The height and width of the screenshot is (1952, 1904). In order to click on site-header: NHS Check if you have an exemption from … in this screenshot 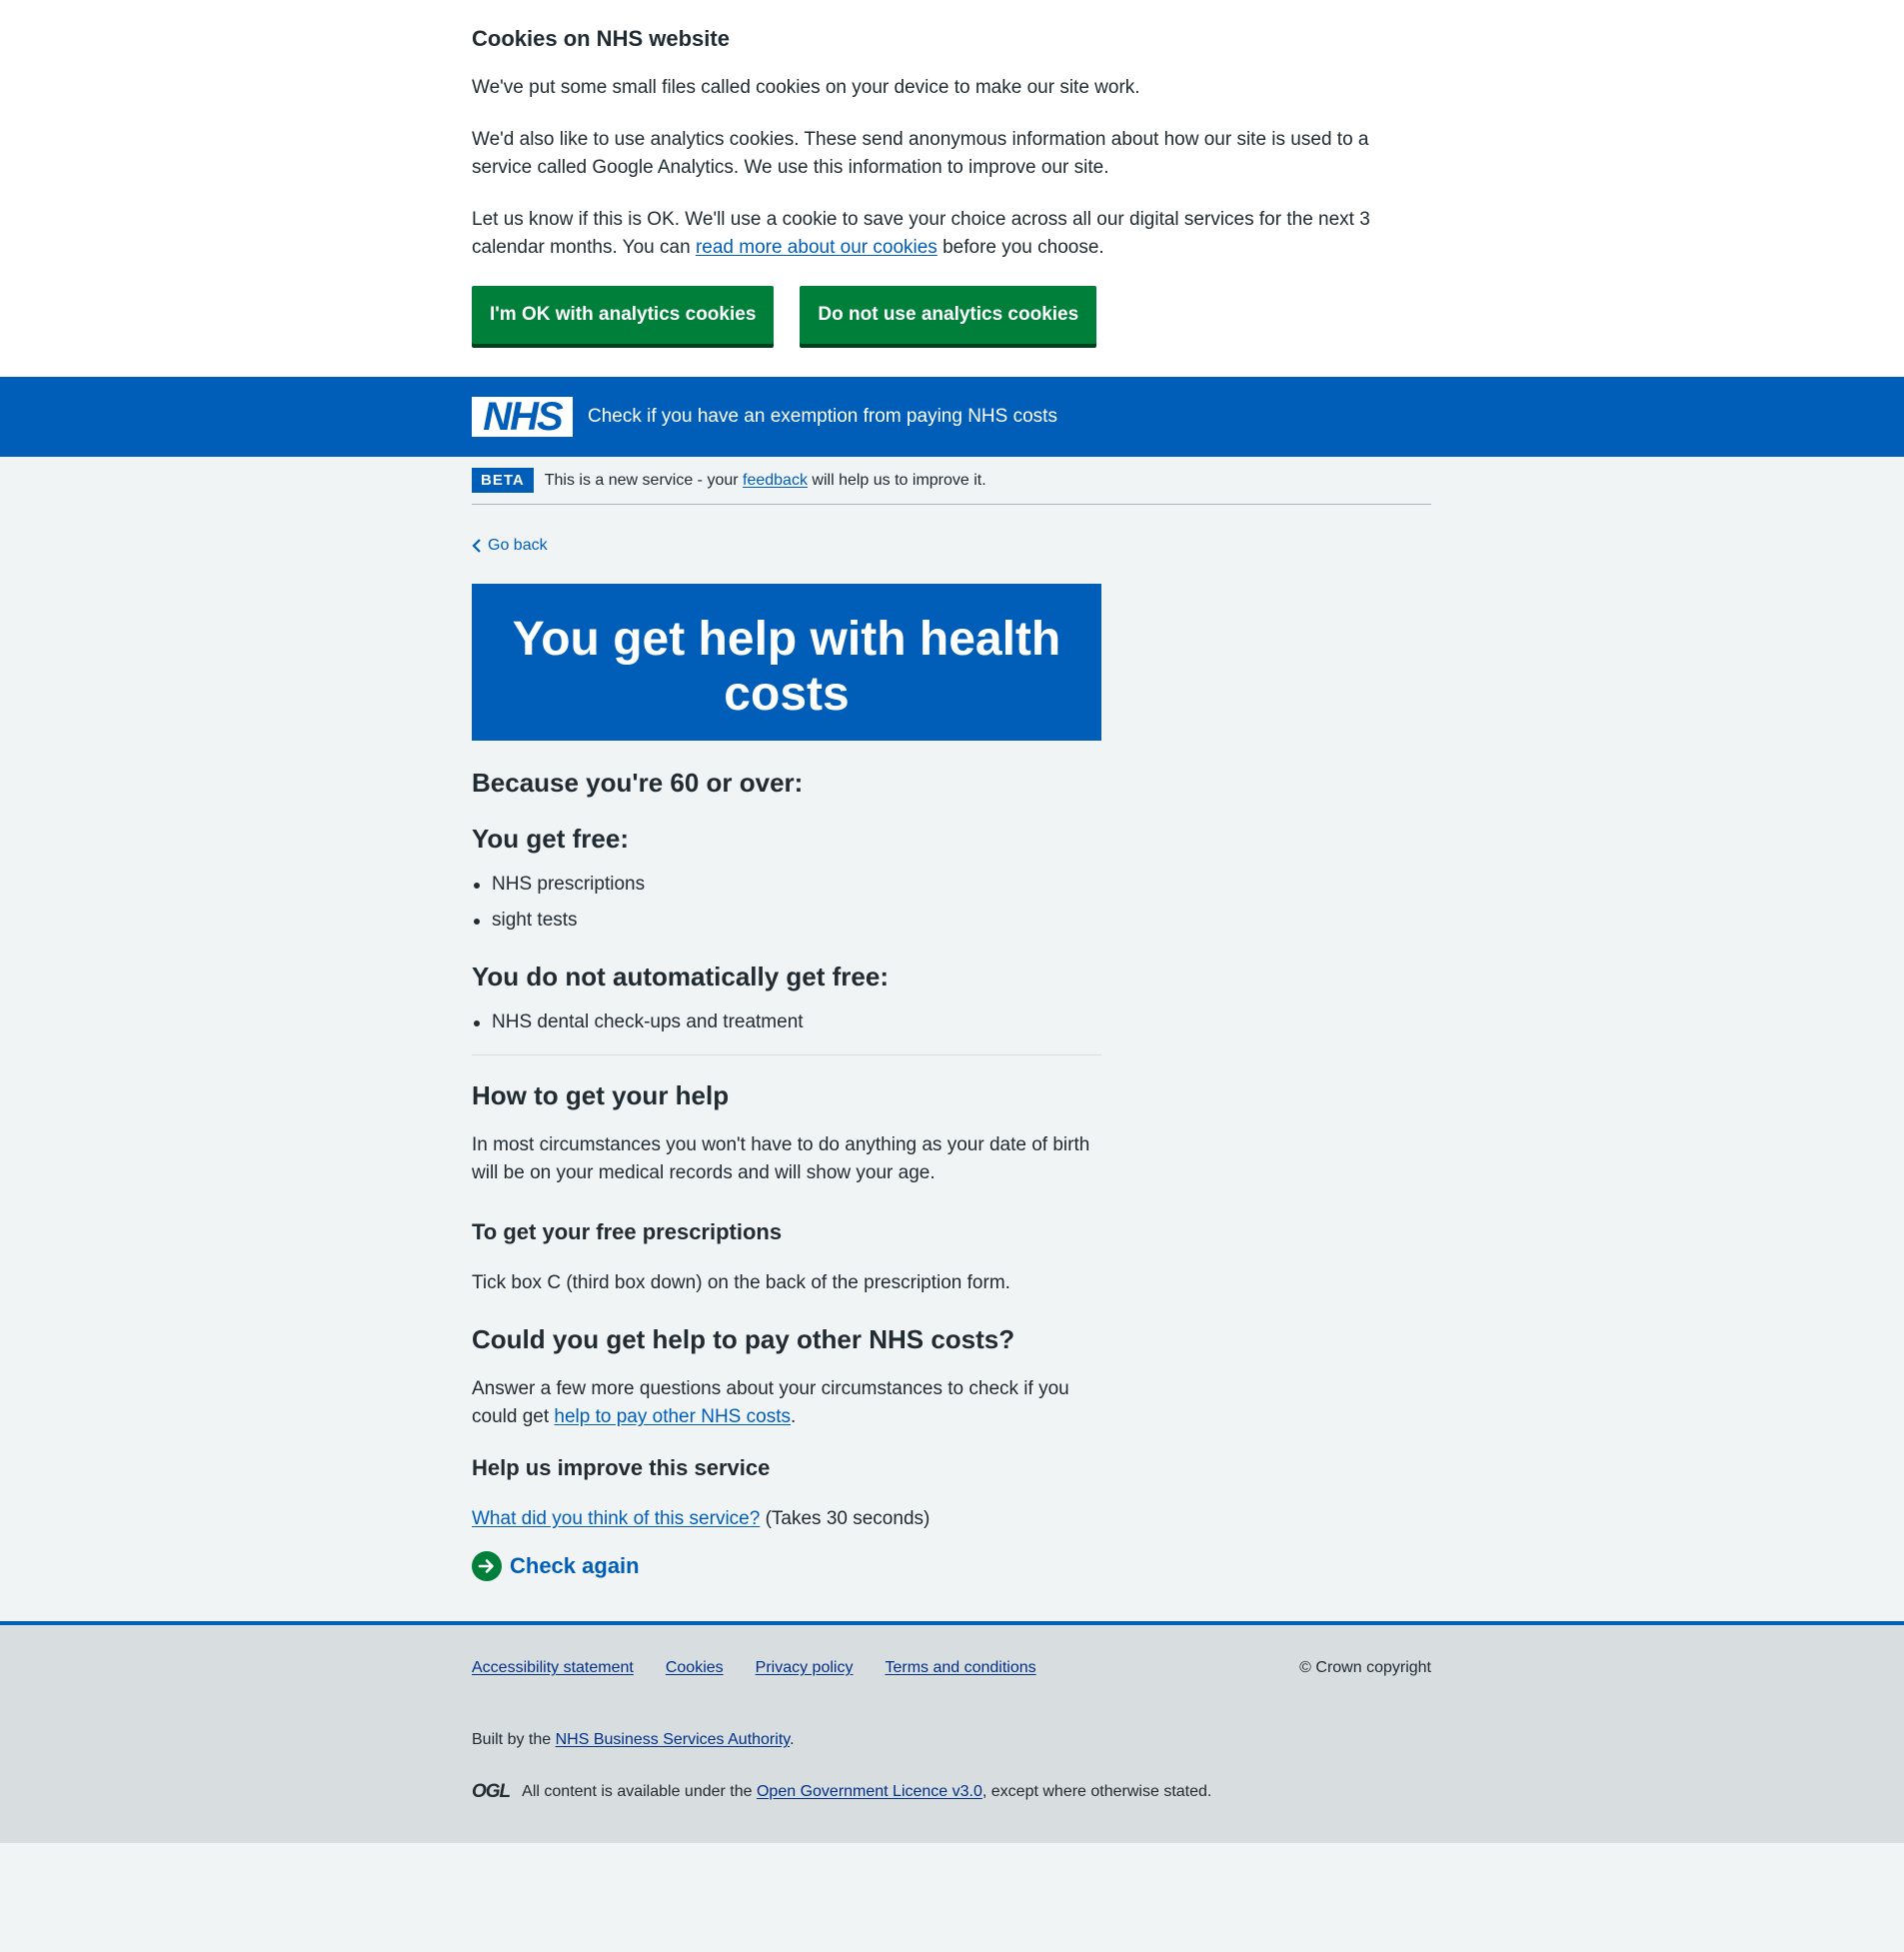, I will do `click(952, 417)`.